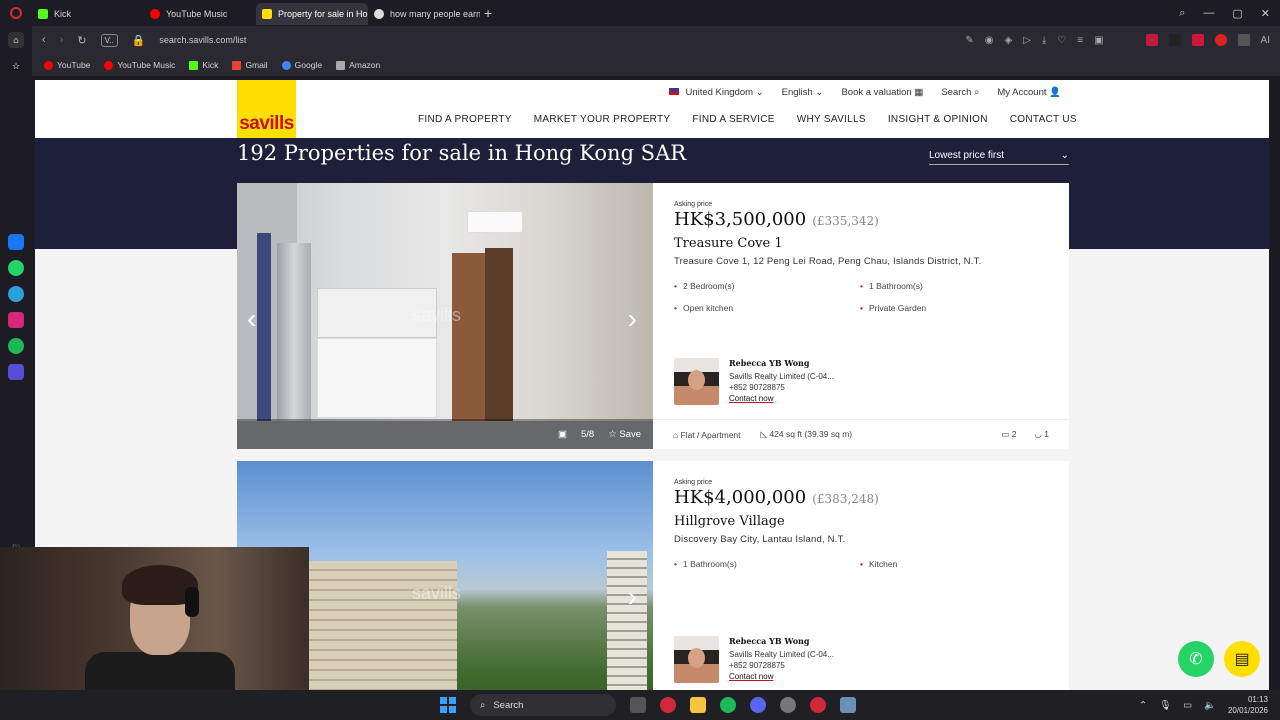 The width and height of the screenshot is (1280, 720). Describe the element at coordinates (1196, 659) in the screenshot. I see `whatsapp-chat-icon: ✆` at that location.